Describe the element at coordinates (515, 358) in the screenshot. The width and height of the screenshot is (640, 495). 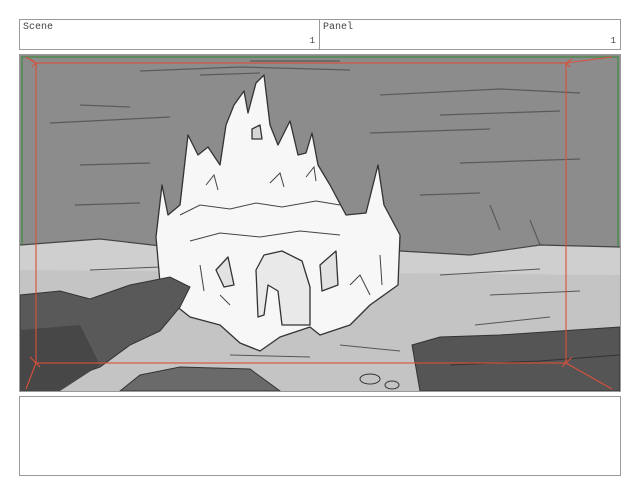
I see `rock-right` at that location.